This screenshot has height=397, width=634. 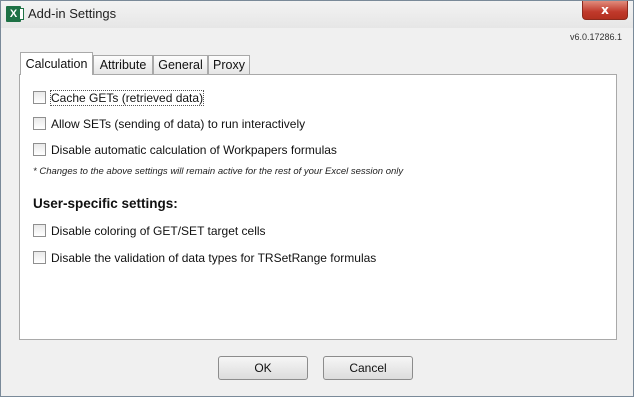 I want to click on ok-button: OK, so click(x=263, y=368).